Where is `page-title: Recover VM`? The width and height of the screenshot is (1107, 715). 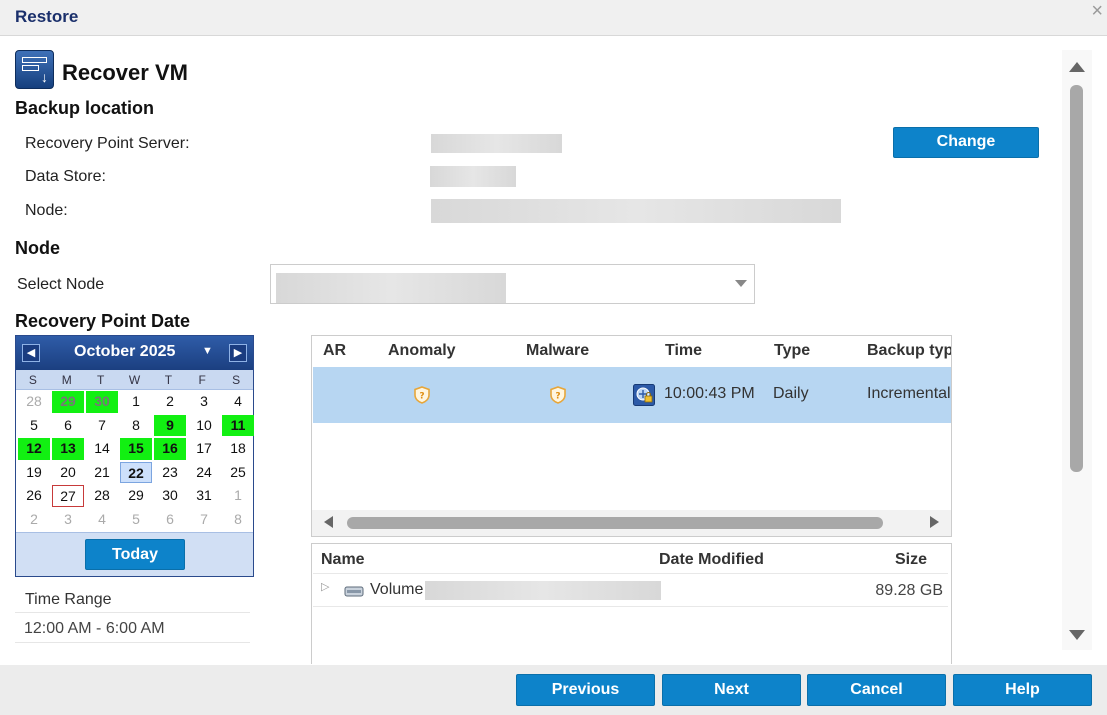
page-title: Recover VM is located at coordinates (125, 72).